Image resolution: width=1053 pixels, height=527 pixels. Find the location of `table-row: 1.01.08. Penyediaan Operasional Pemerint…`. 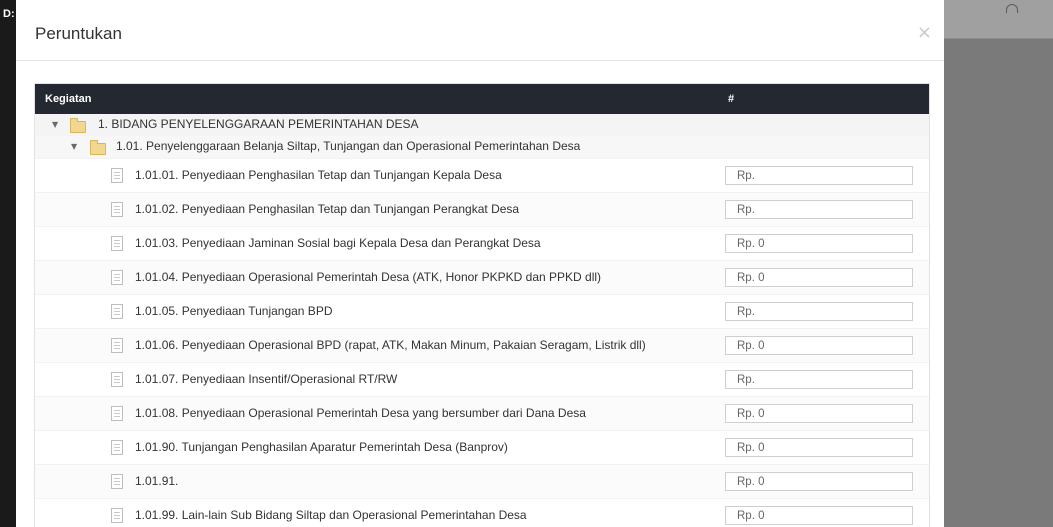

table-row: 1.01.08. Penyediaan Operasional Pemerint… is located at coordinates (482, 413).